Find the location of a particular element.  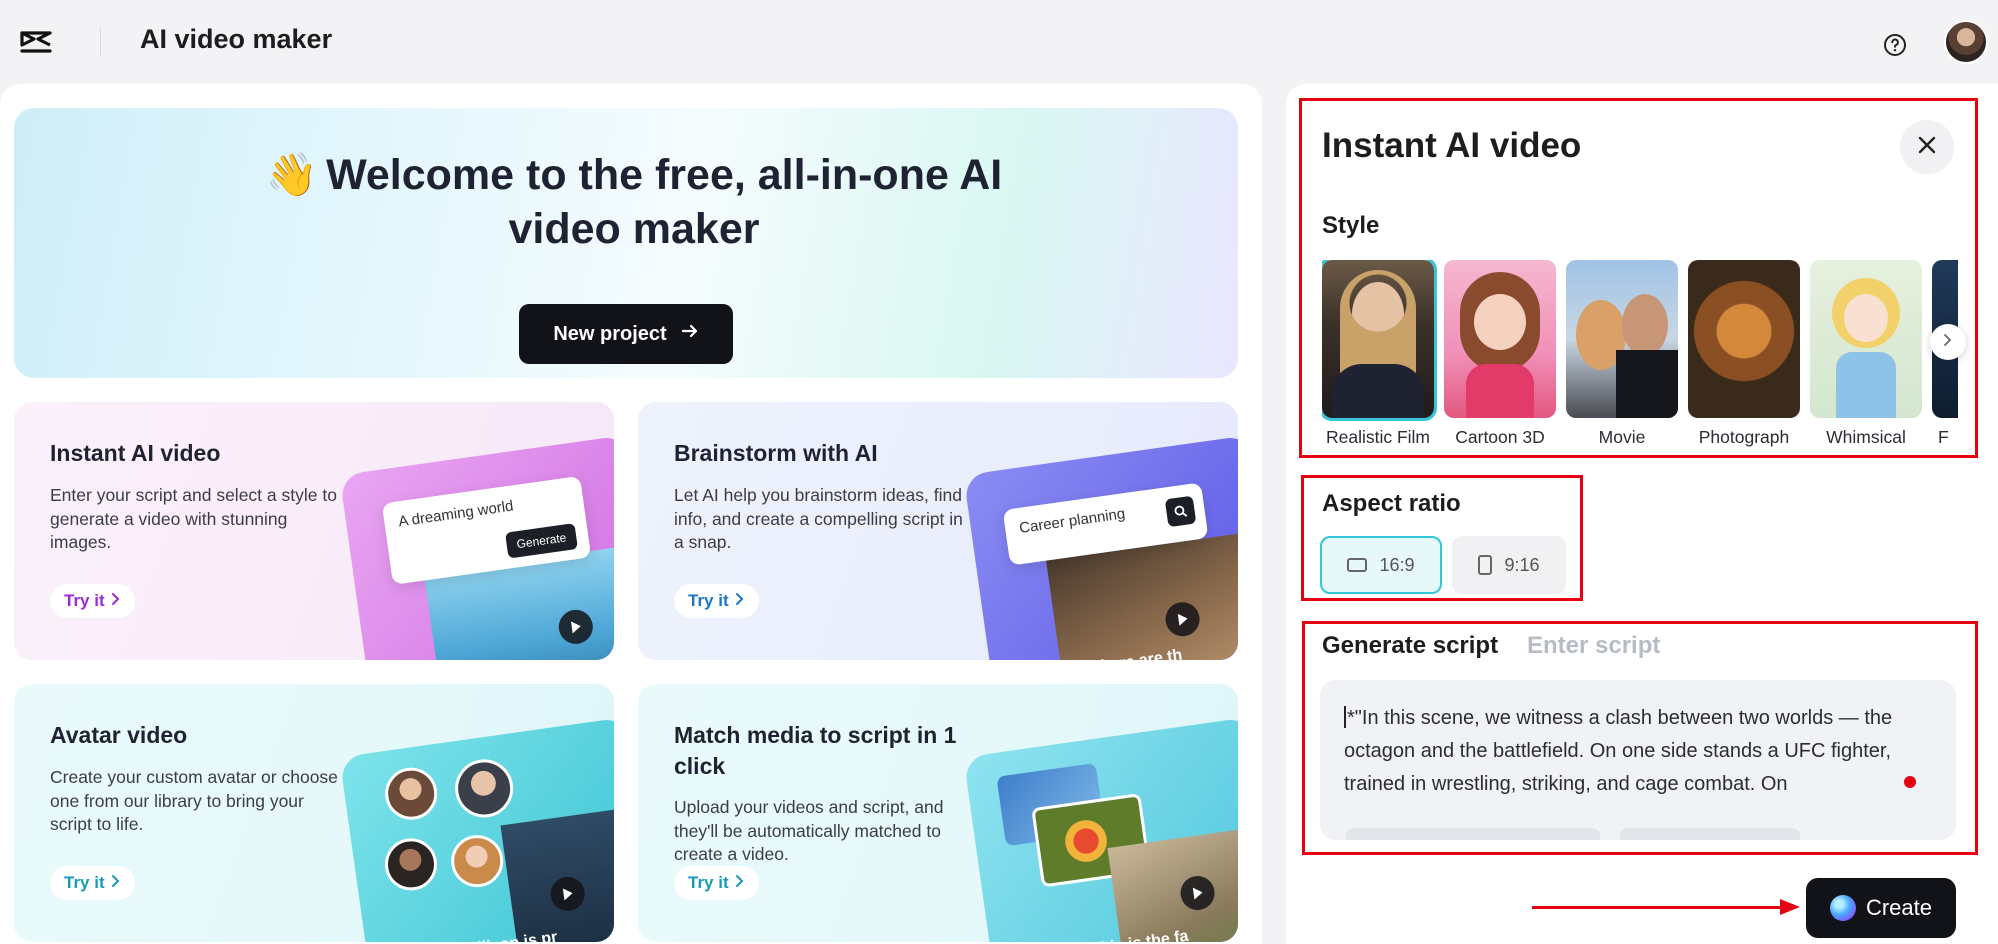

style-label-text: F is located at coordinates (1943, 437).